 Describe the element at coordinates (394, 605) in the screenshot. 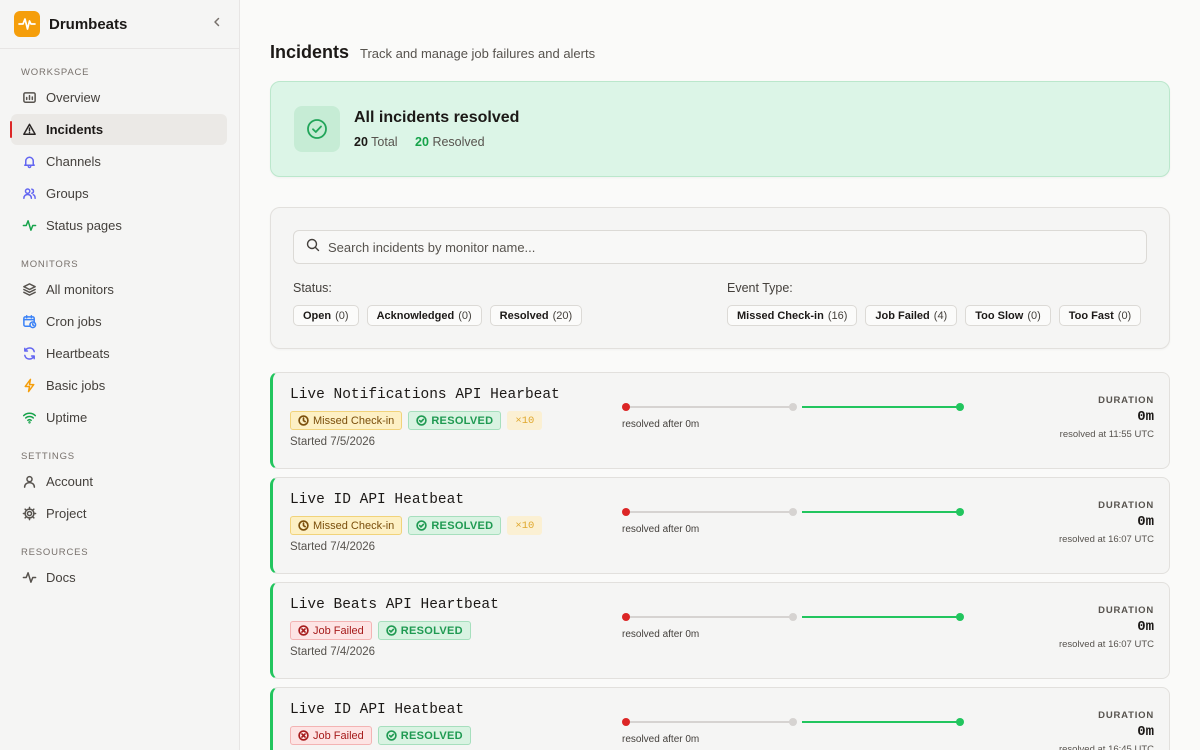

I see `incident-monitor-name: Live Beats API Heartbeat` at that location.